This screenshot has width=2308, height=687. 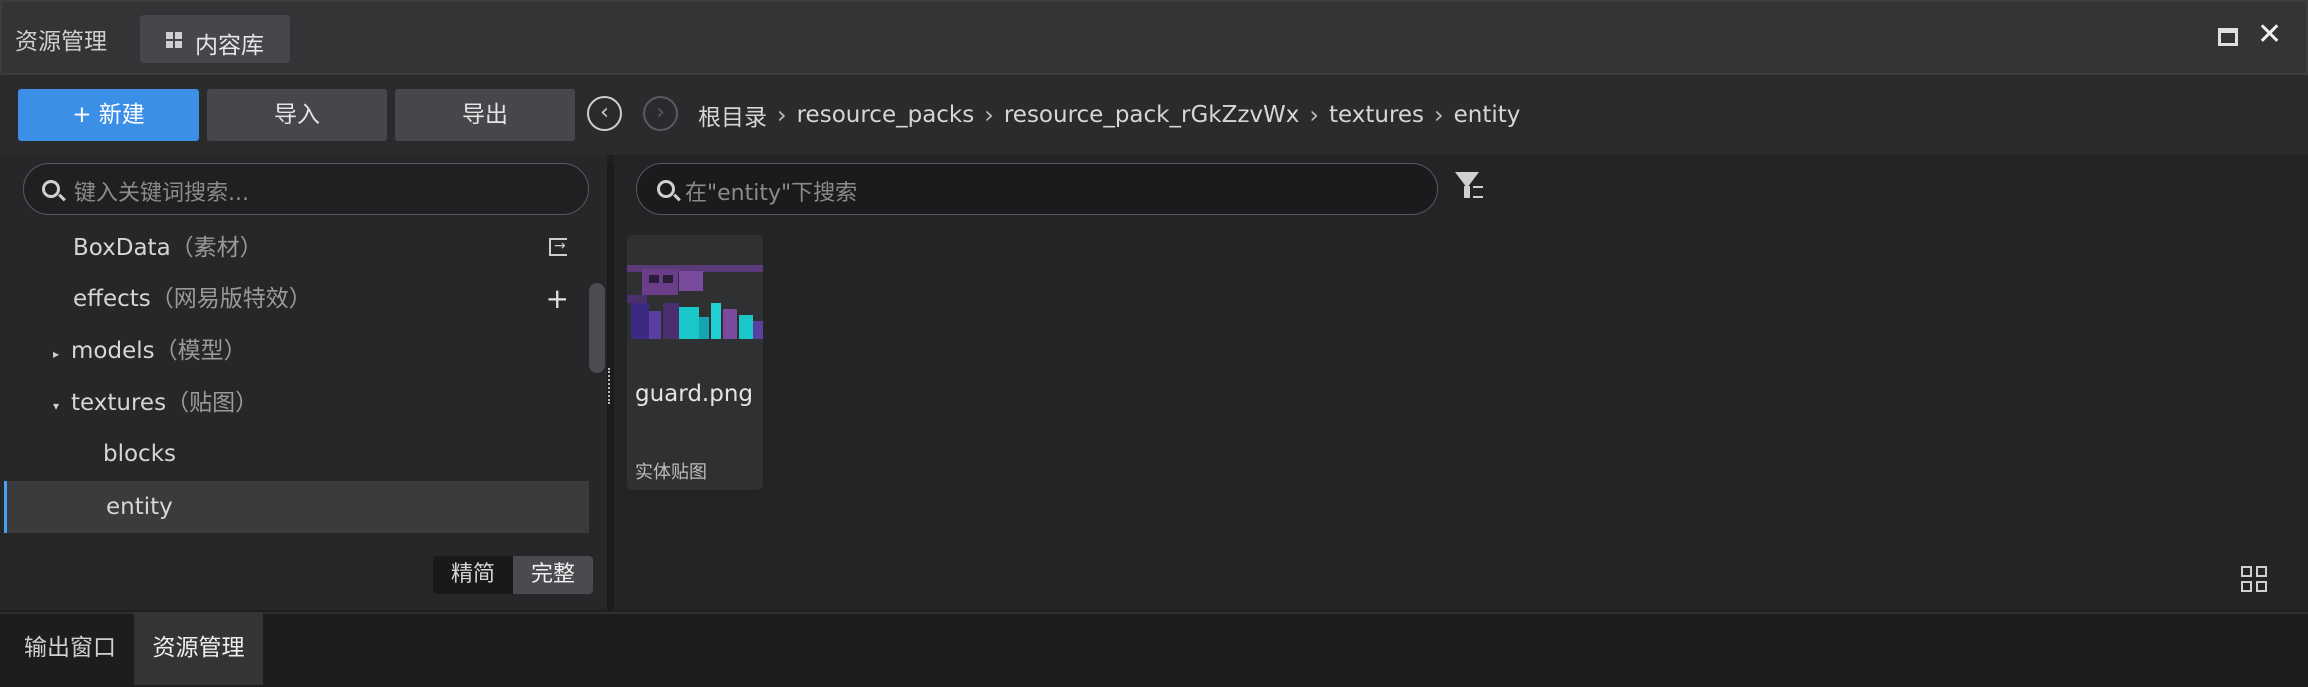 I want to click on export-button: 导出, so click(x=485, y=115).